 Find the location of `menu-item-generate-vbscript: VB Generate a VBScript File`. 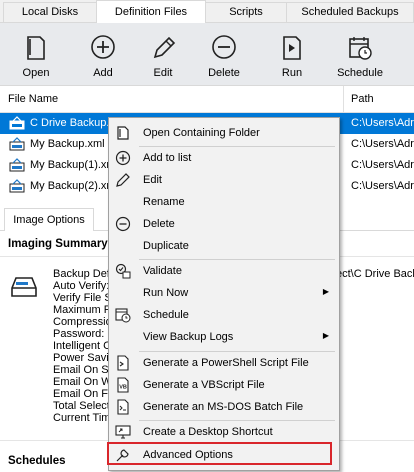

menu-item-generate-vbscript: VB Generate a VBScript File is located at coordinates (224, 385).